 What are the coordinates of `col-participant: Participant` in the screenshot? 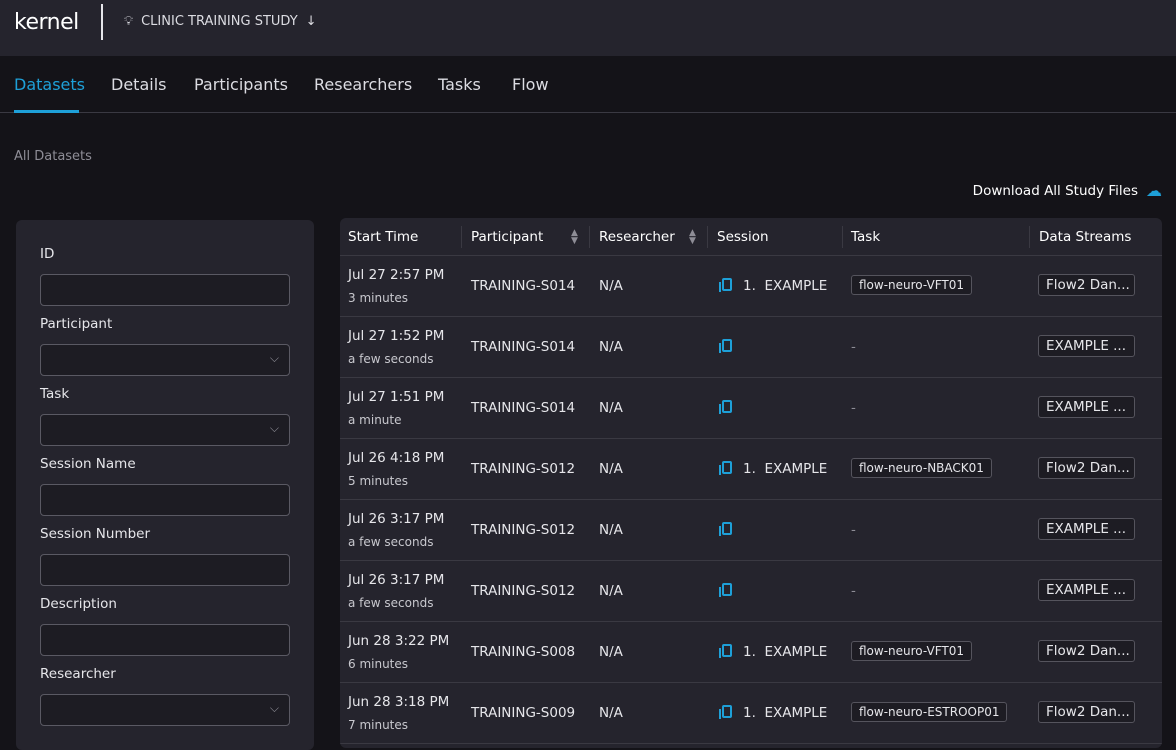 It's located at (507, 237).